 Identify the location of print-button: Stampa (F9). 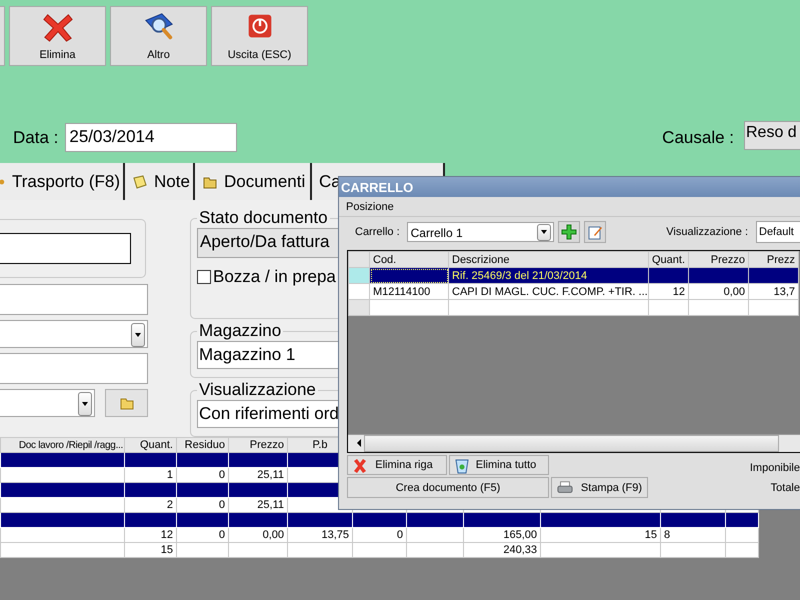
(599, 487).